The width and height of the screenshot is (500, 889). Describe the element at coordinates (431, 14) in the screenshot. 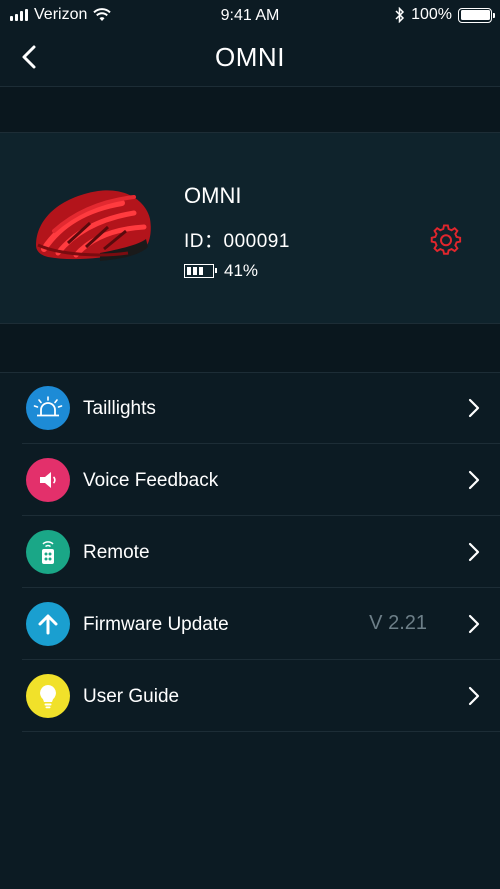

I see `battery-percent: 100%` at that location.